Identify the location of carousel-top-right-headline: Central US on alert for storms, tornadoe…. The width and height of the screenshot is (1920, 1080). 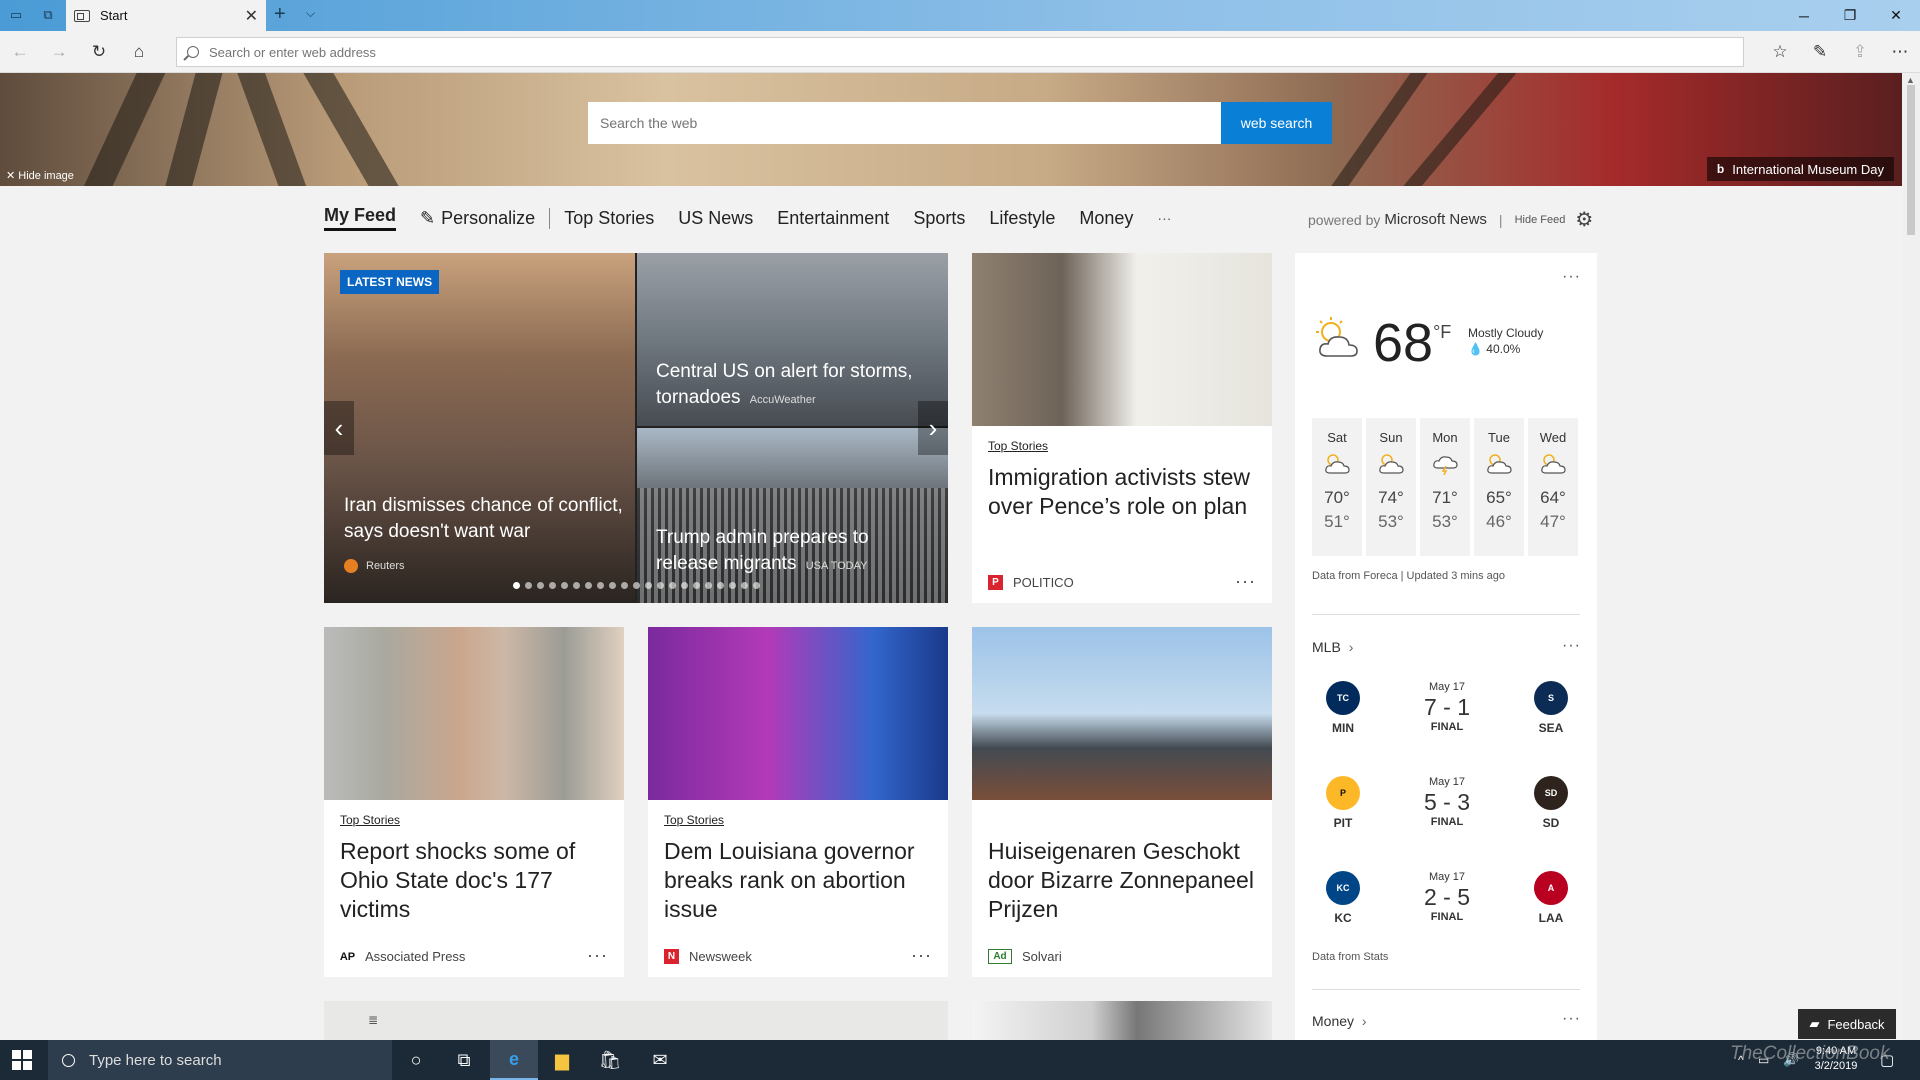
(796, 386).